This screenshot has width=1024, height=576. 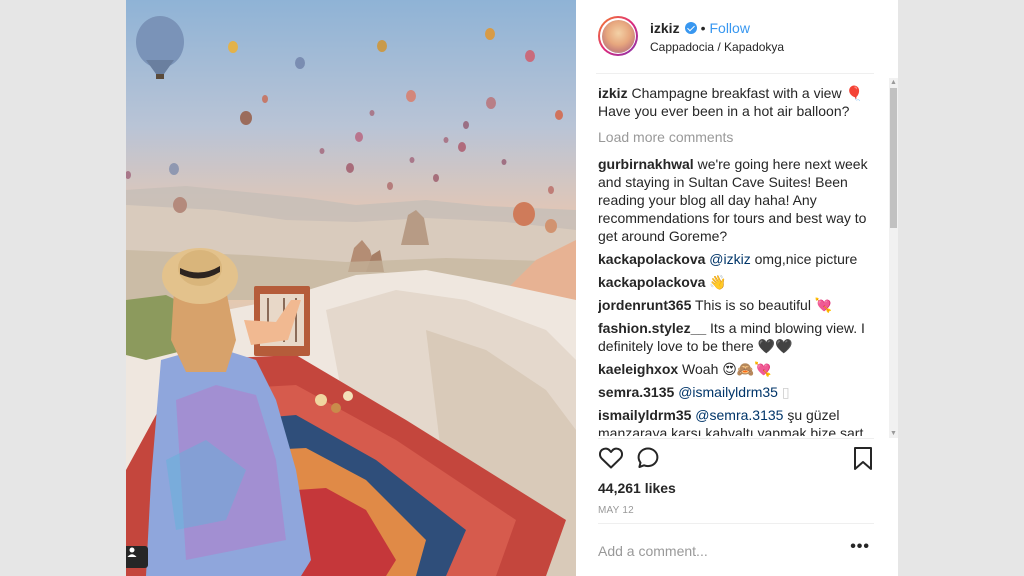 I want to click on user-tag-icon, so click(x=137, y=557).